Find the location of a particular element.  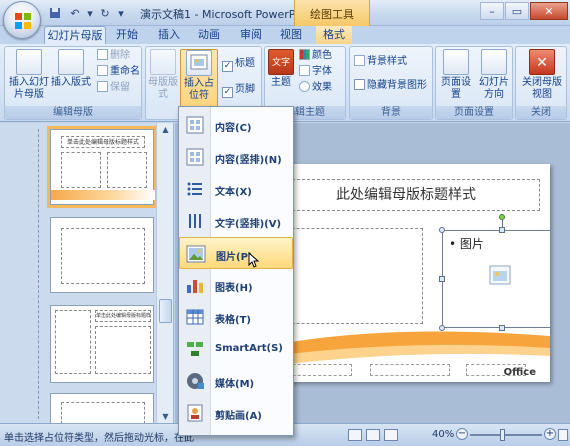

zoom-in-icon: + is located at coordinates (550, 434).